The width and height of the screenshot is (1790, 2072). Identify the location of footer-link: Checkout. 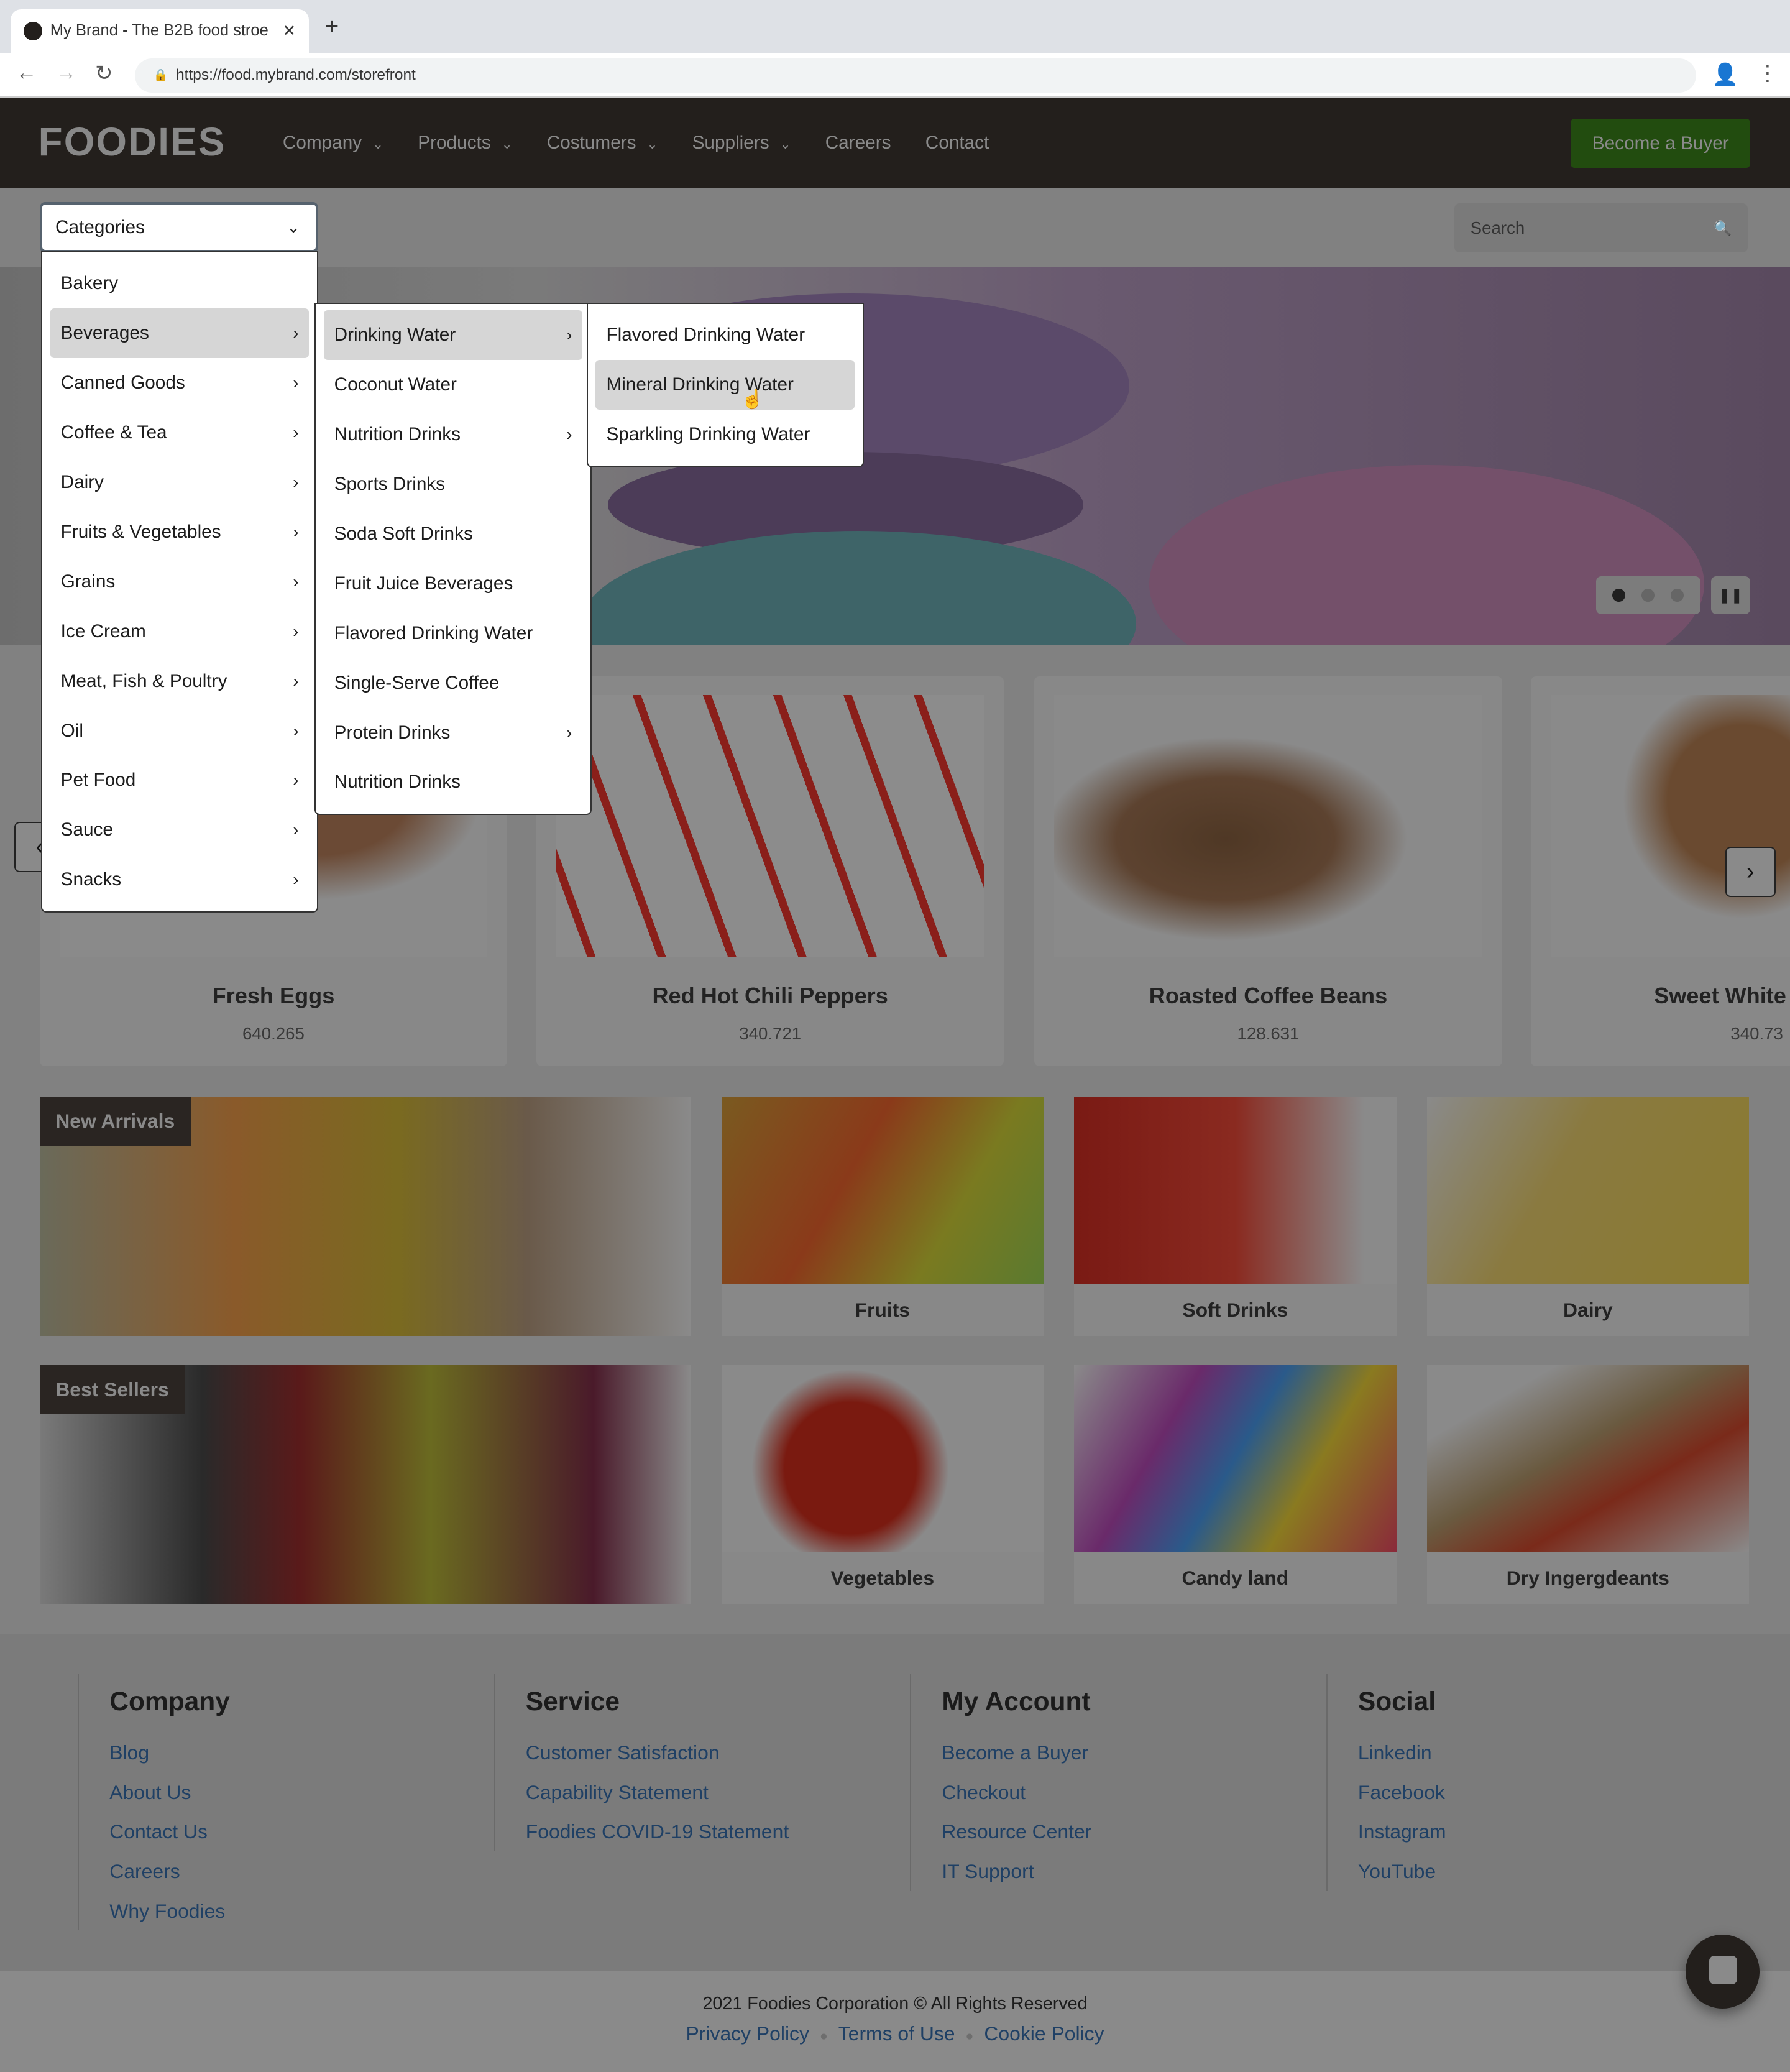
(1016, 1793).